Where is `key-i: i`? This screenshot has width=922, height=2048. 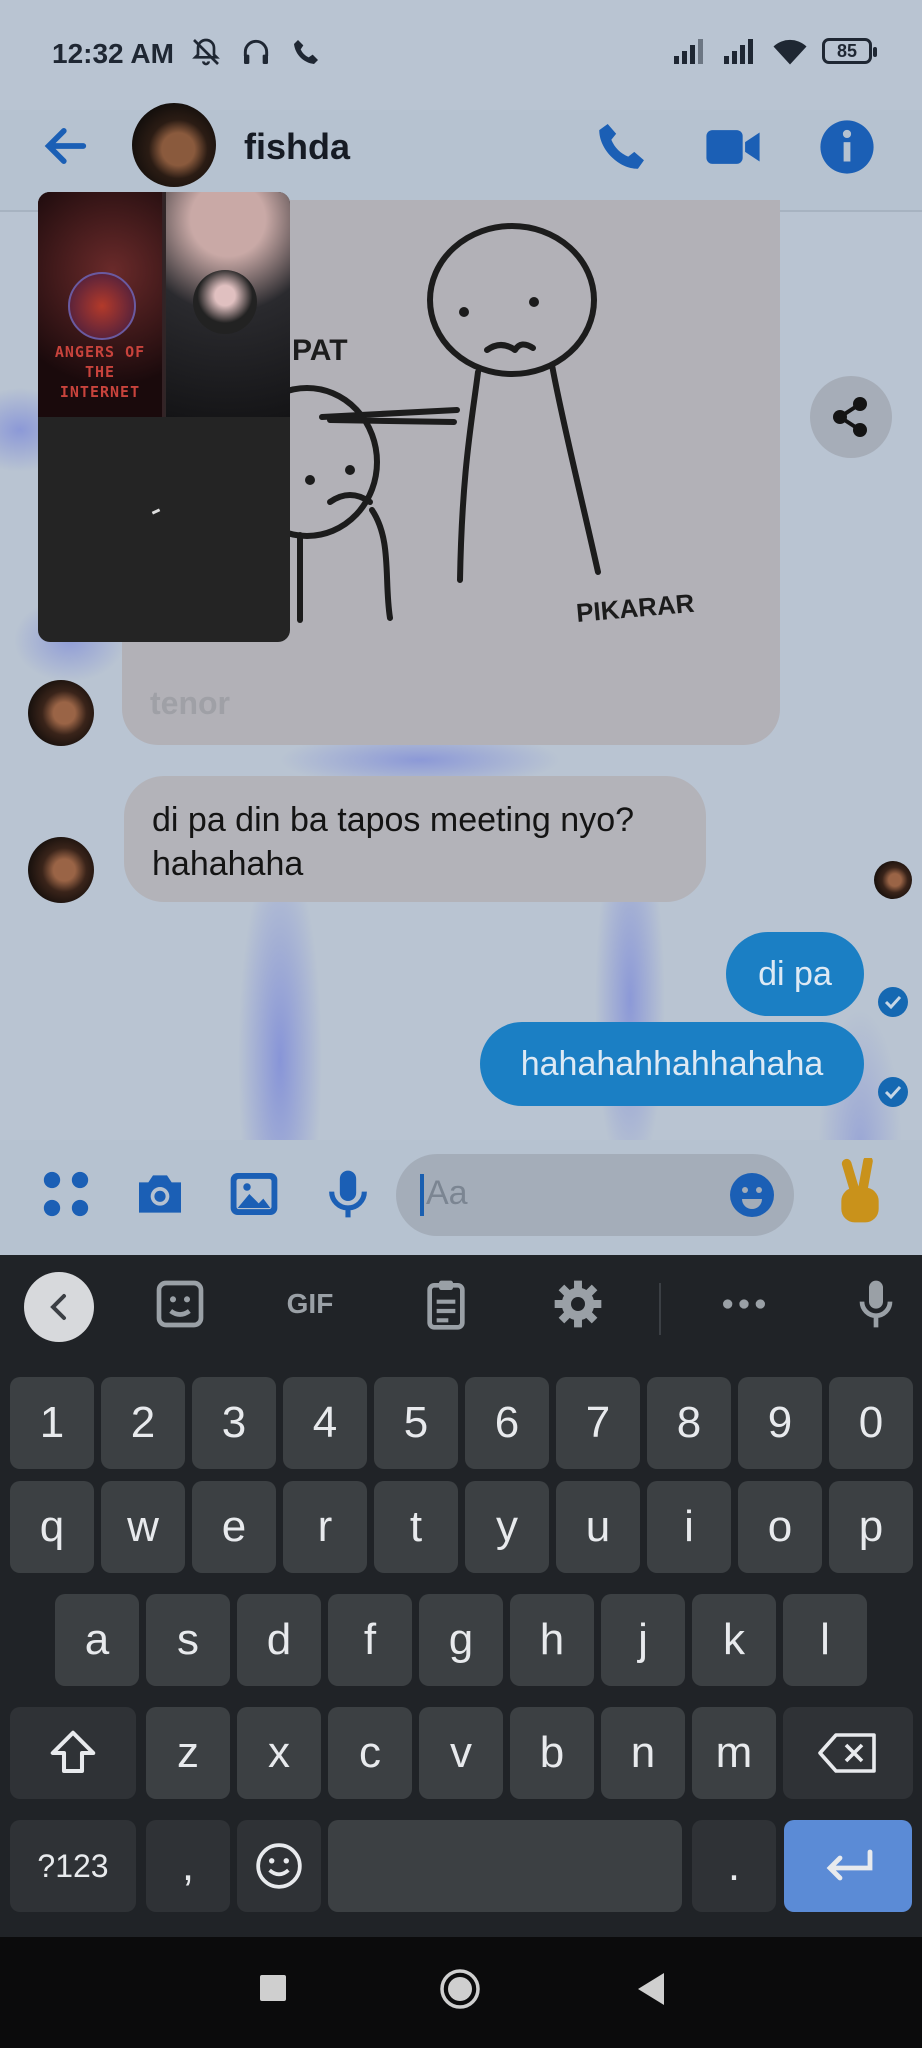 key-i: i is located at coordinates (689, 1527).